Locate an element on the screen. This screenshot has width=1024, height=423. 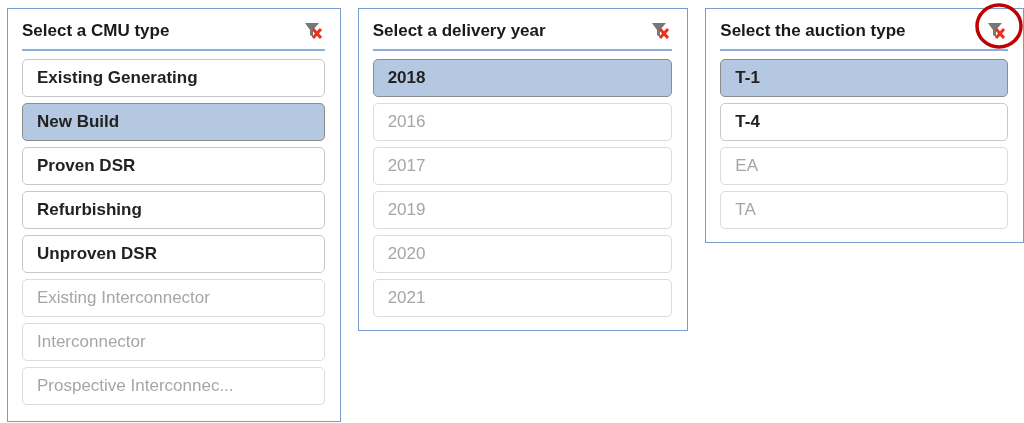
slicer-title: Select a delivery year is located at coordinates (459, 31).